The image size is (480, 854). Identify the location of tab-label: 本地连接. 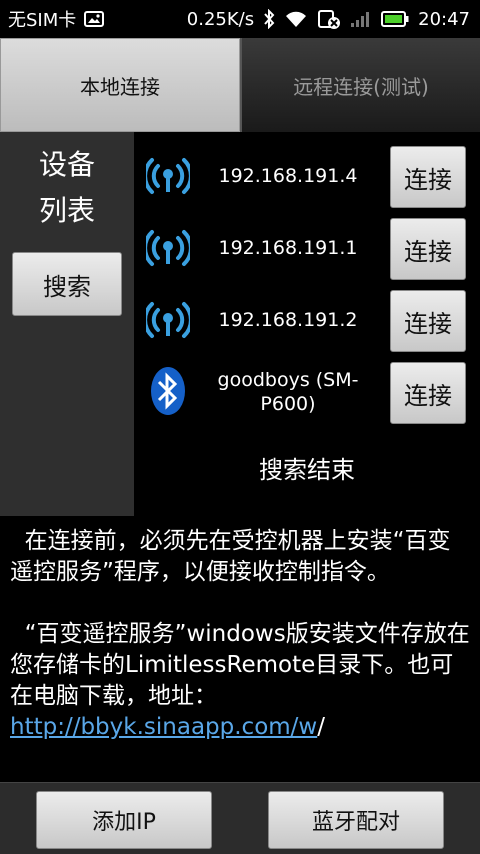
(120, 86).